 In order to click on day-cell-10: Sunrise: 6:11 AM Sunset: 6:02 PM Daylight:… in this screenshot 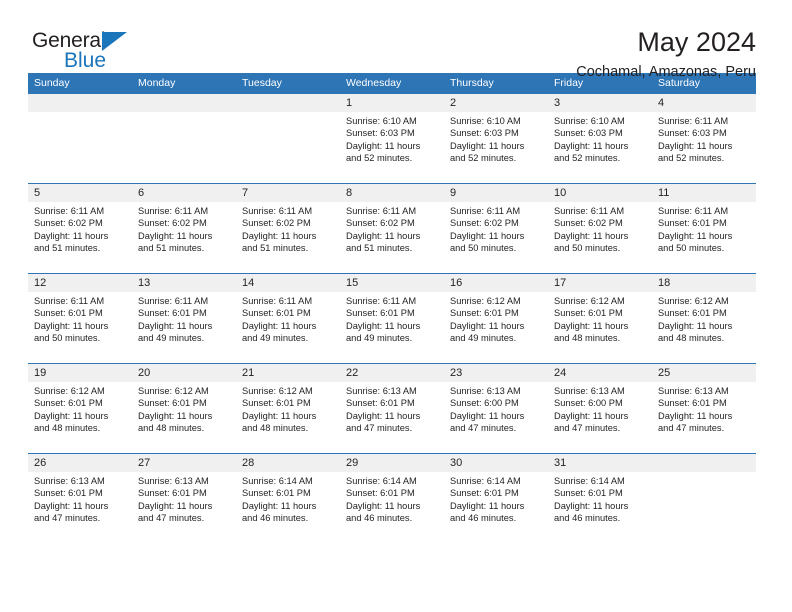, I will do `click(600, 237)`.